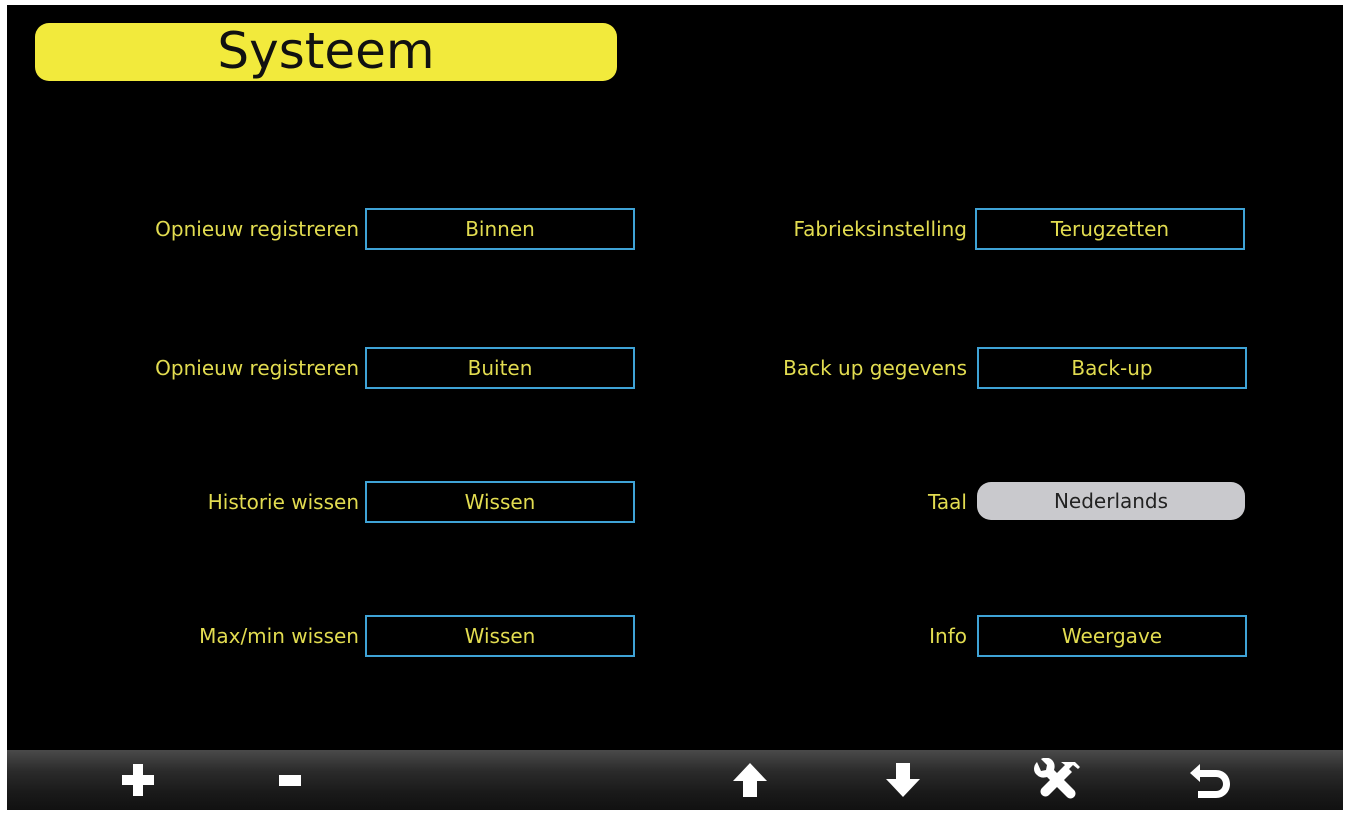  What do you see at coordinates (1112, 368) in the screenshot?
I see `backup-button: Back-up` at bounding box center [1112, 368].